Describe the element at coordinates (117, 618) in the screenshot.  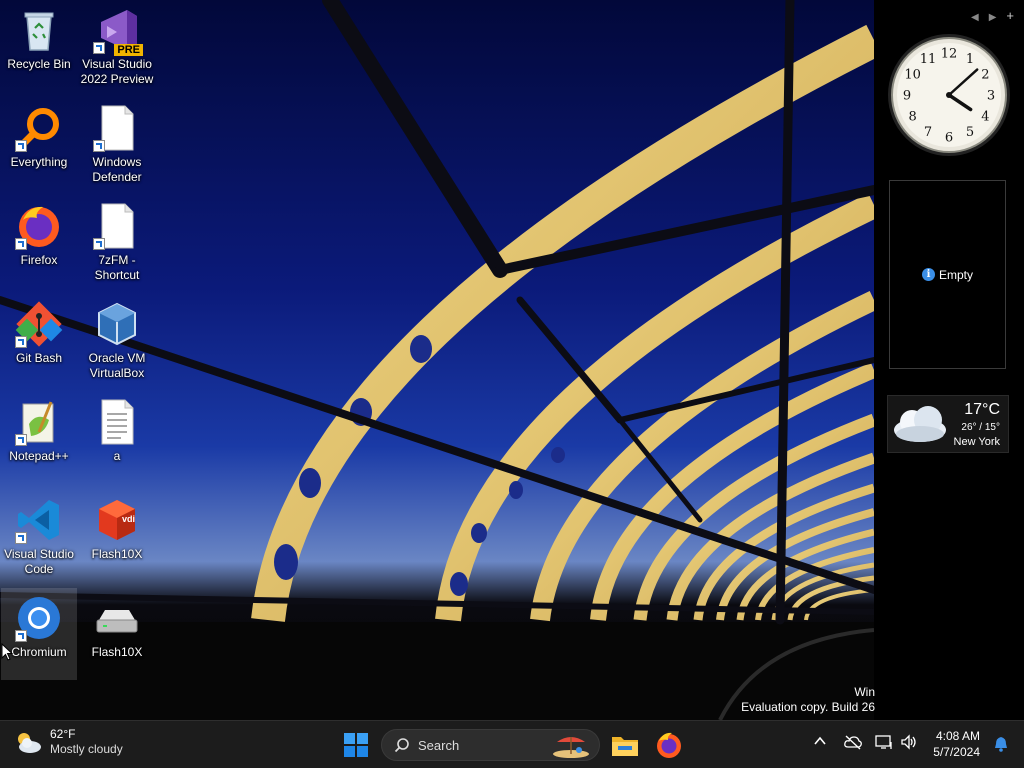
I see `drive-icon` at that location.